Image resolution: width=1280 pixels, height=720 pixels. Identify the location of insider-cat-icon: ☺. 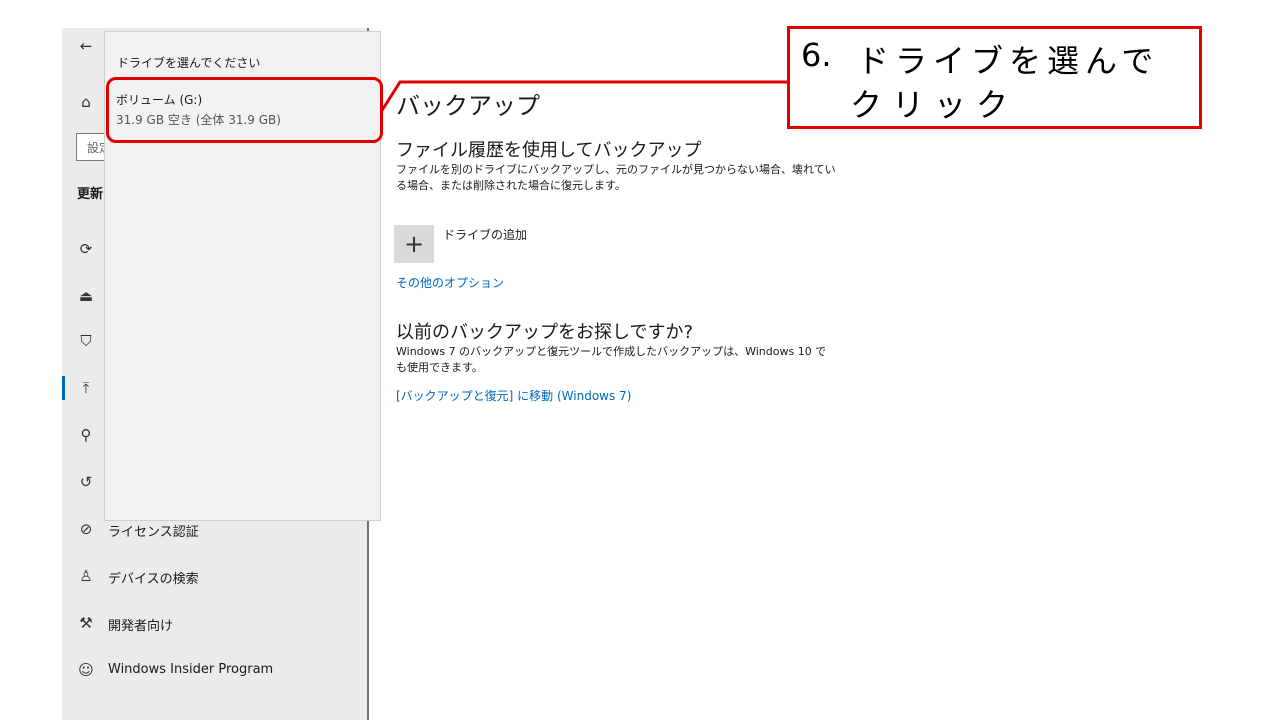
(86, 670).